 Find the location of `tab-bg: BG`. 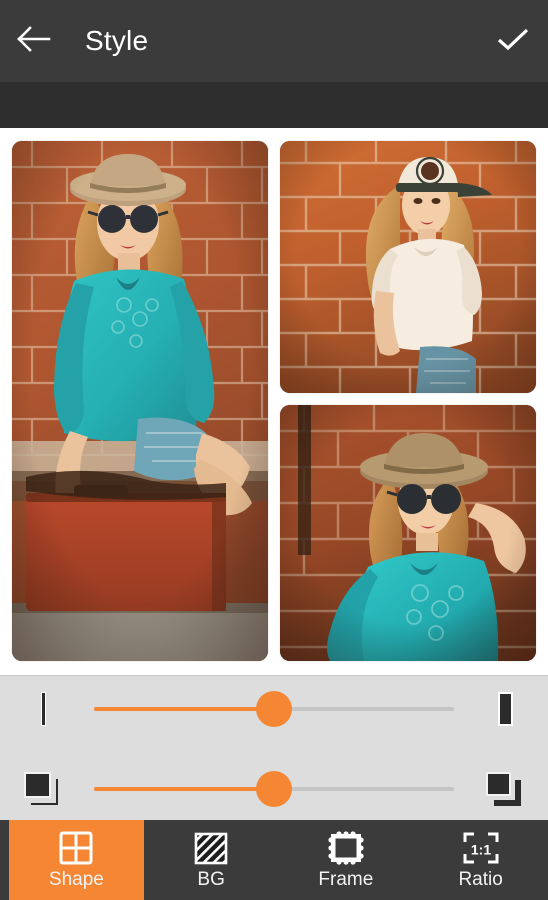

tab-bg: BG is located at coordinates (211, 860).